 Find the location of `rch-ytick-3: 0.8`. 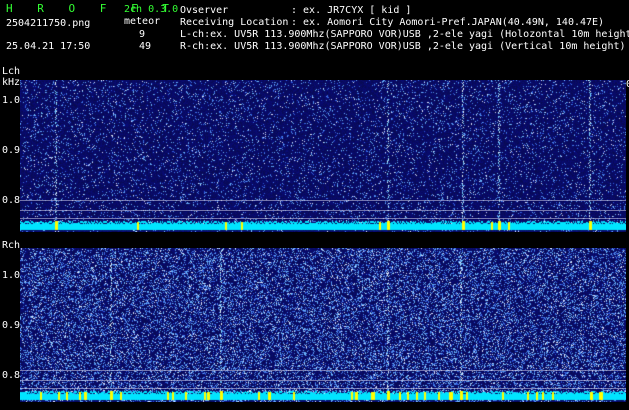

rch-ytick-3: 0.8 is located at coordinates (11, 375).